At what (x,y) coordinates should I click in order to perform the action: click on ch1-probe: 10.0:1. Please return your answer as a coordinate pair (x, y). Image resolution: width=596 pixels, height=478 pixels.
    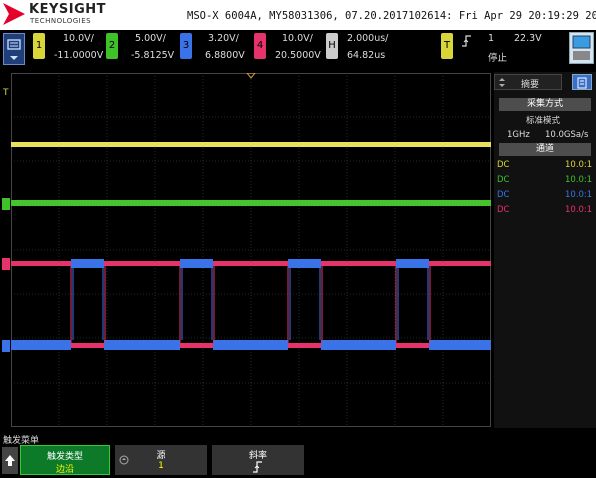
    Looking at the image, I should click on (579, 165).